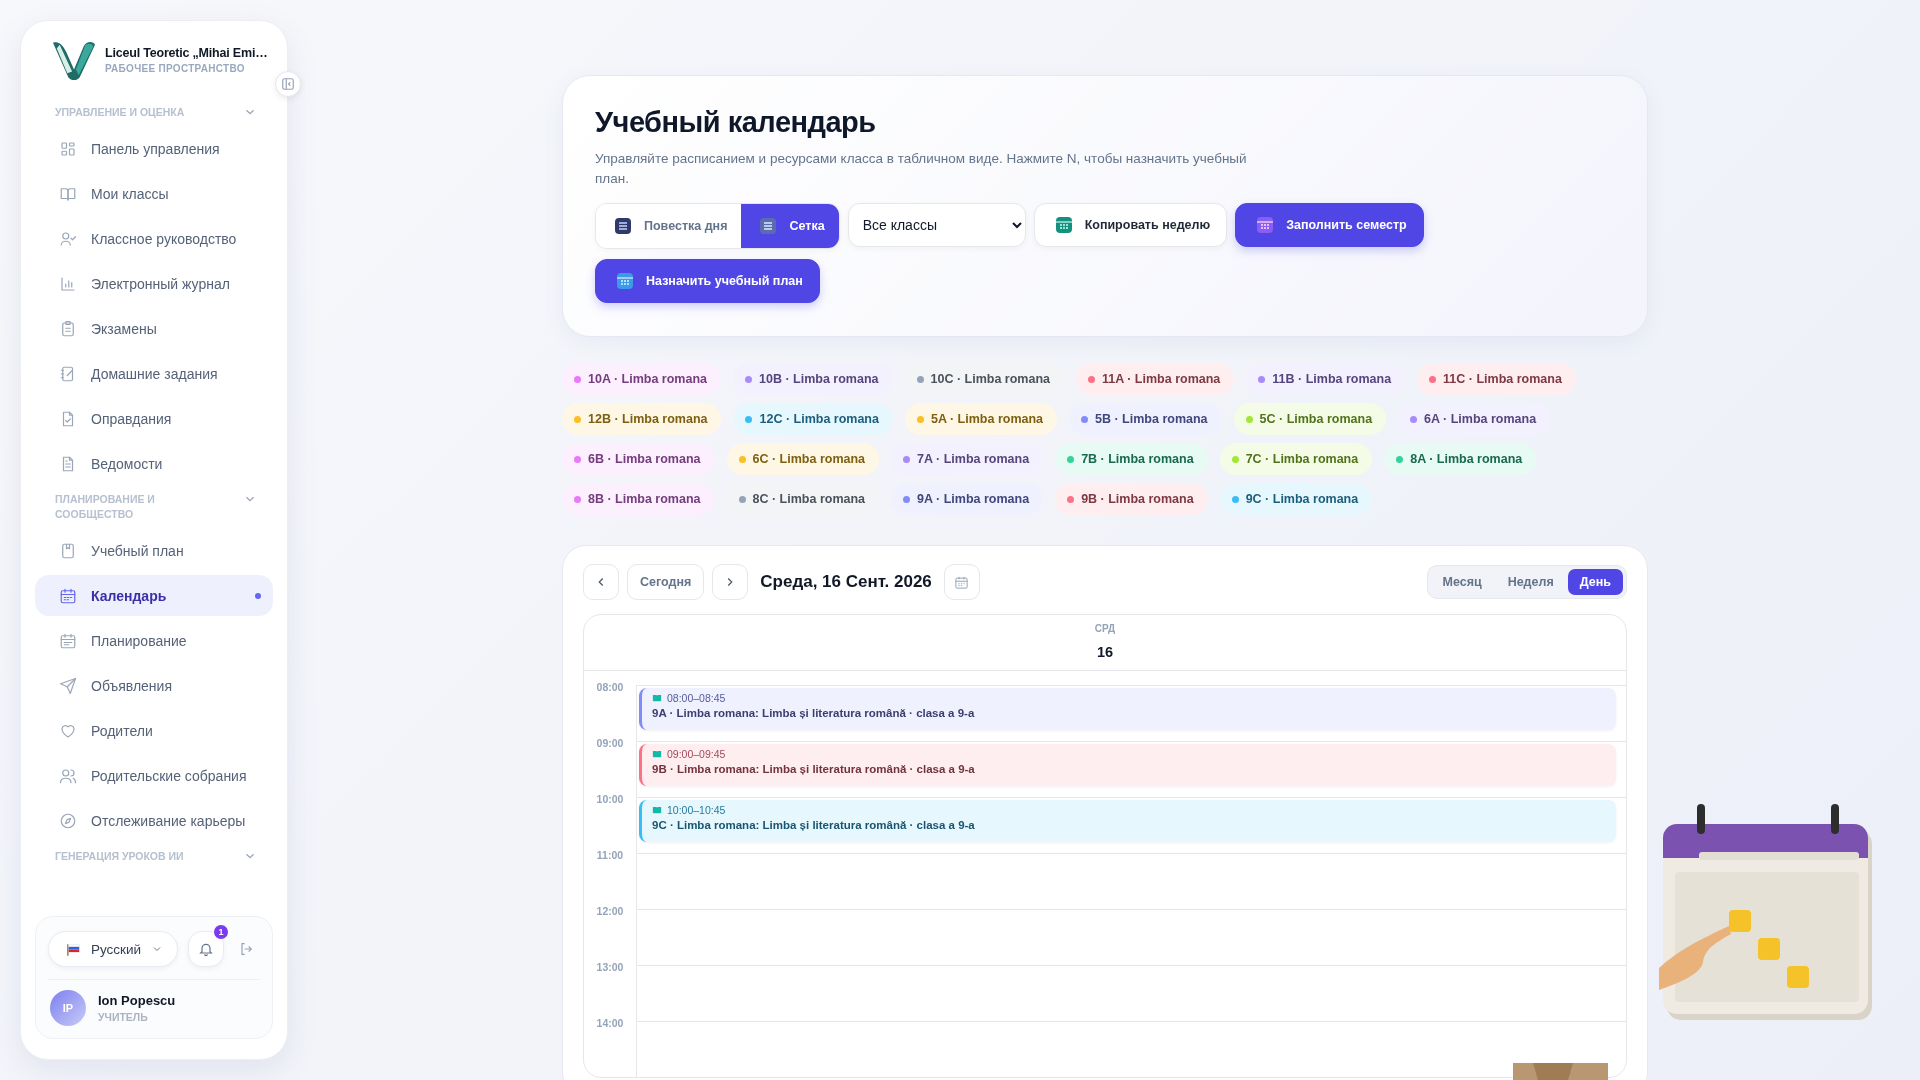  Describe the element at coordinates (1474, 419) in the screenshot. I see `class-tag: 6A · Limba romana` at that location.